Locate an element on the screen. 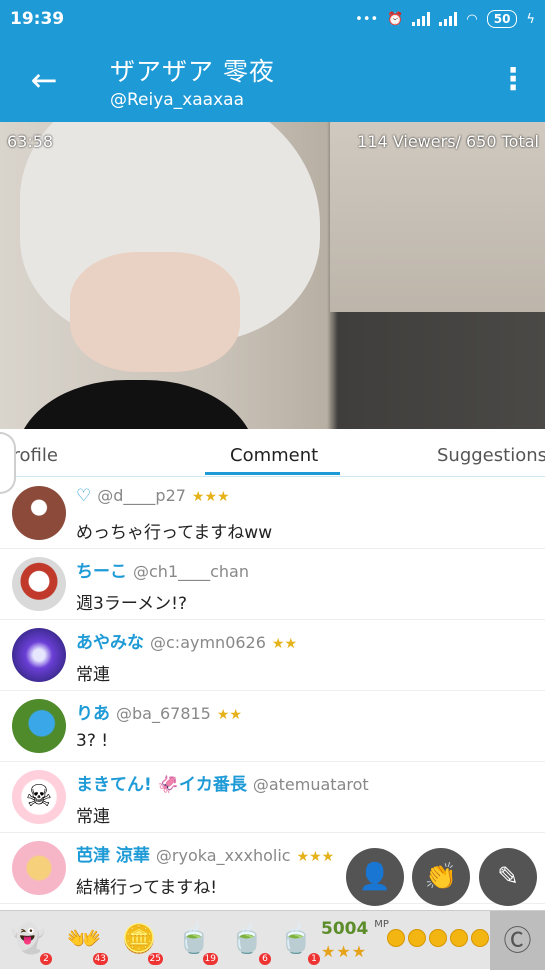 The width and height of the screenshot is (545, 970). tea-can-50-icon: 🍵 1 is located at coordinates (296, 940).